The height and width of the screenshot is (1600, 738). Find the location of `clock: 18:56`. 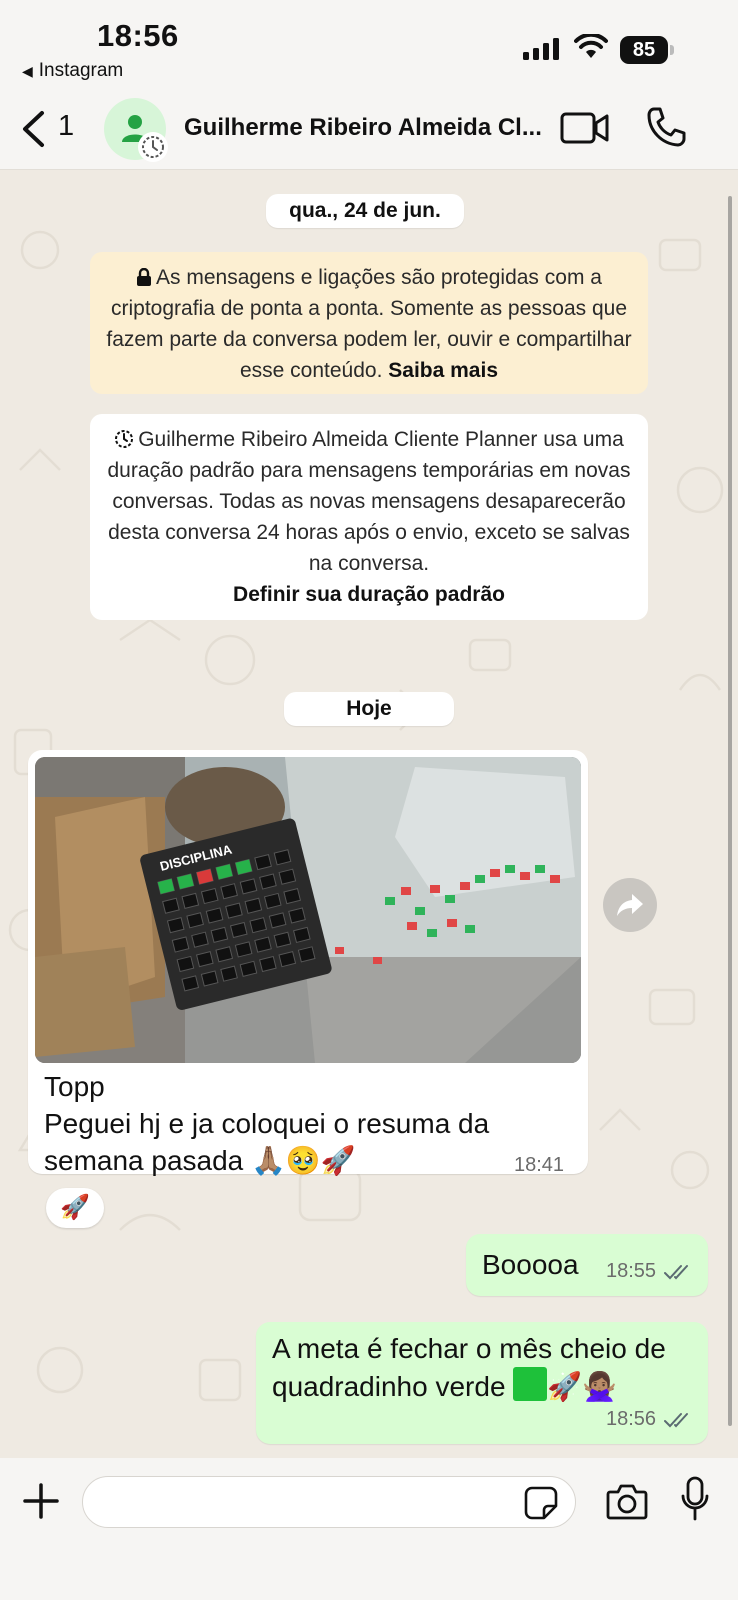

clock: 18:56 is located at coordinates (138, 35).